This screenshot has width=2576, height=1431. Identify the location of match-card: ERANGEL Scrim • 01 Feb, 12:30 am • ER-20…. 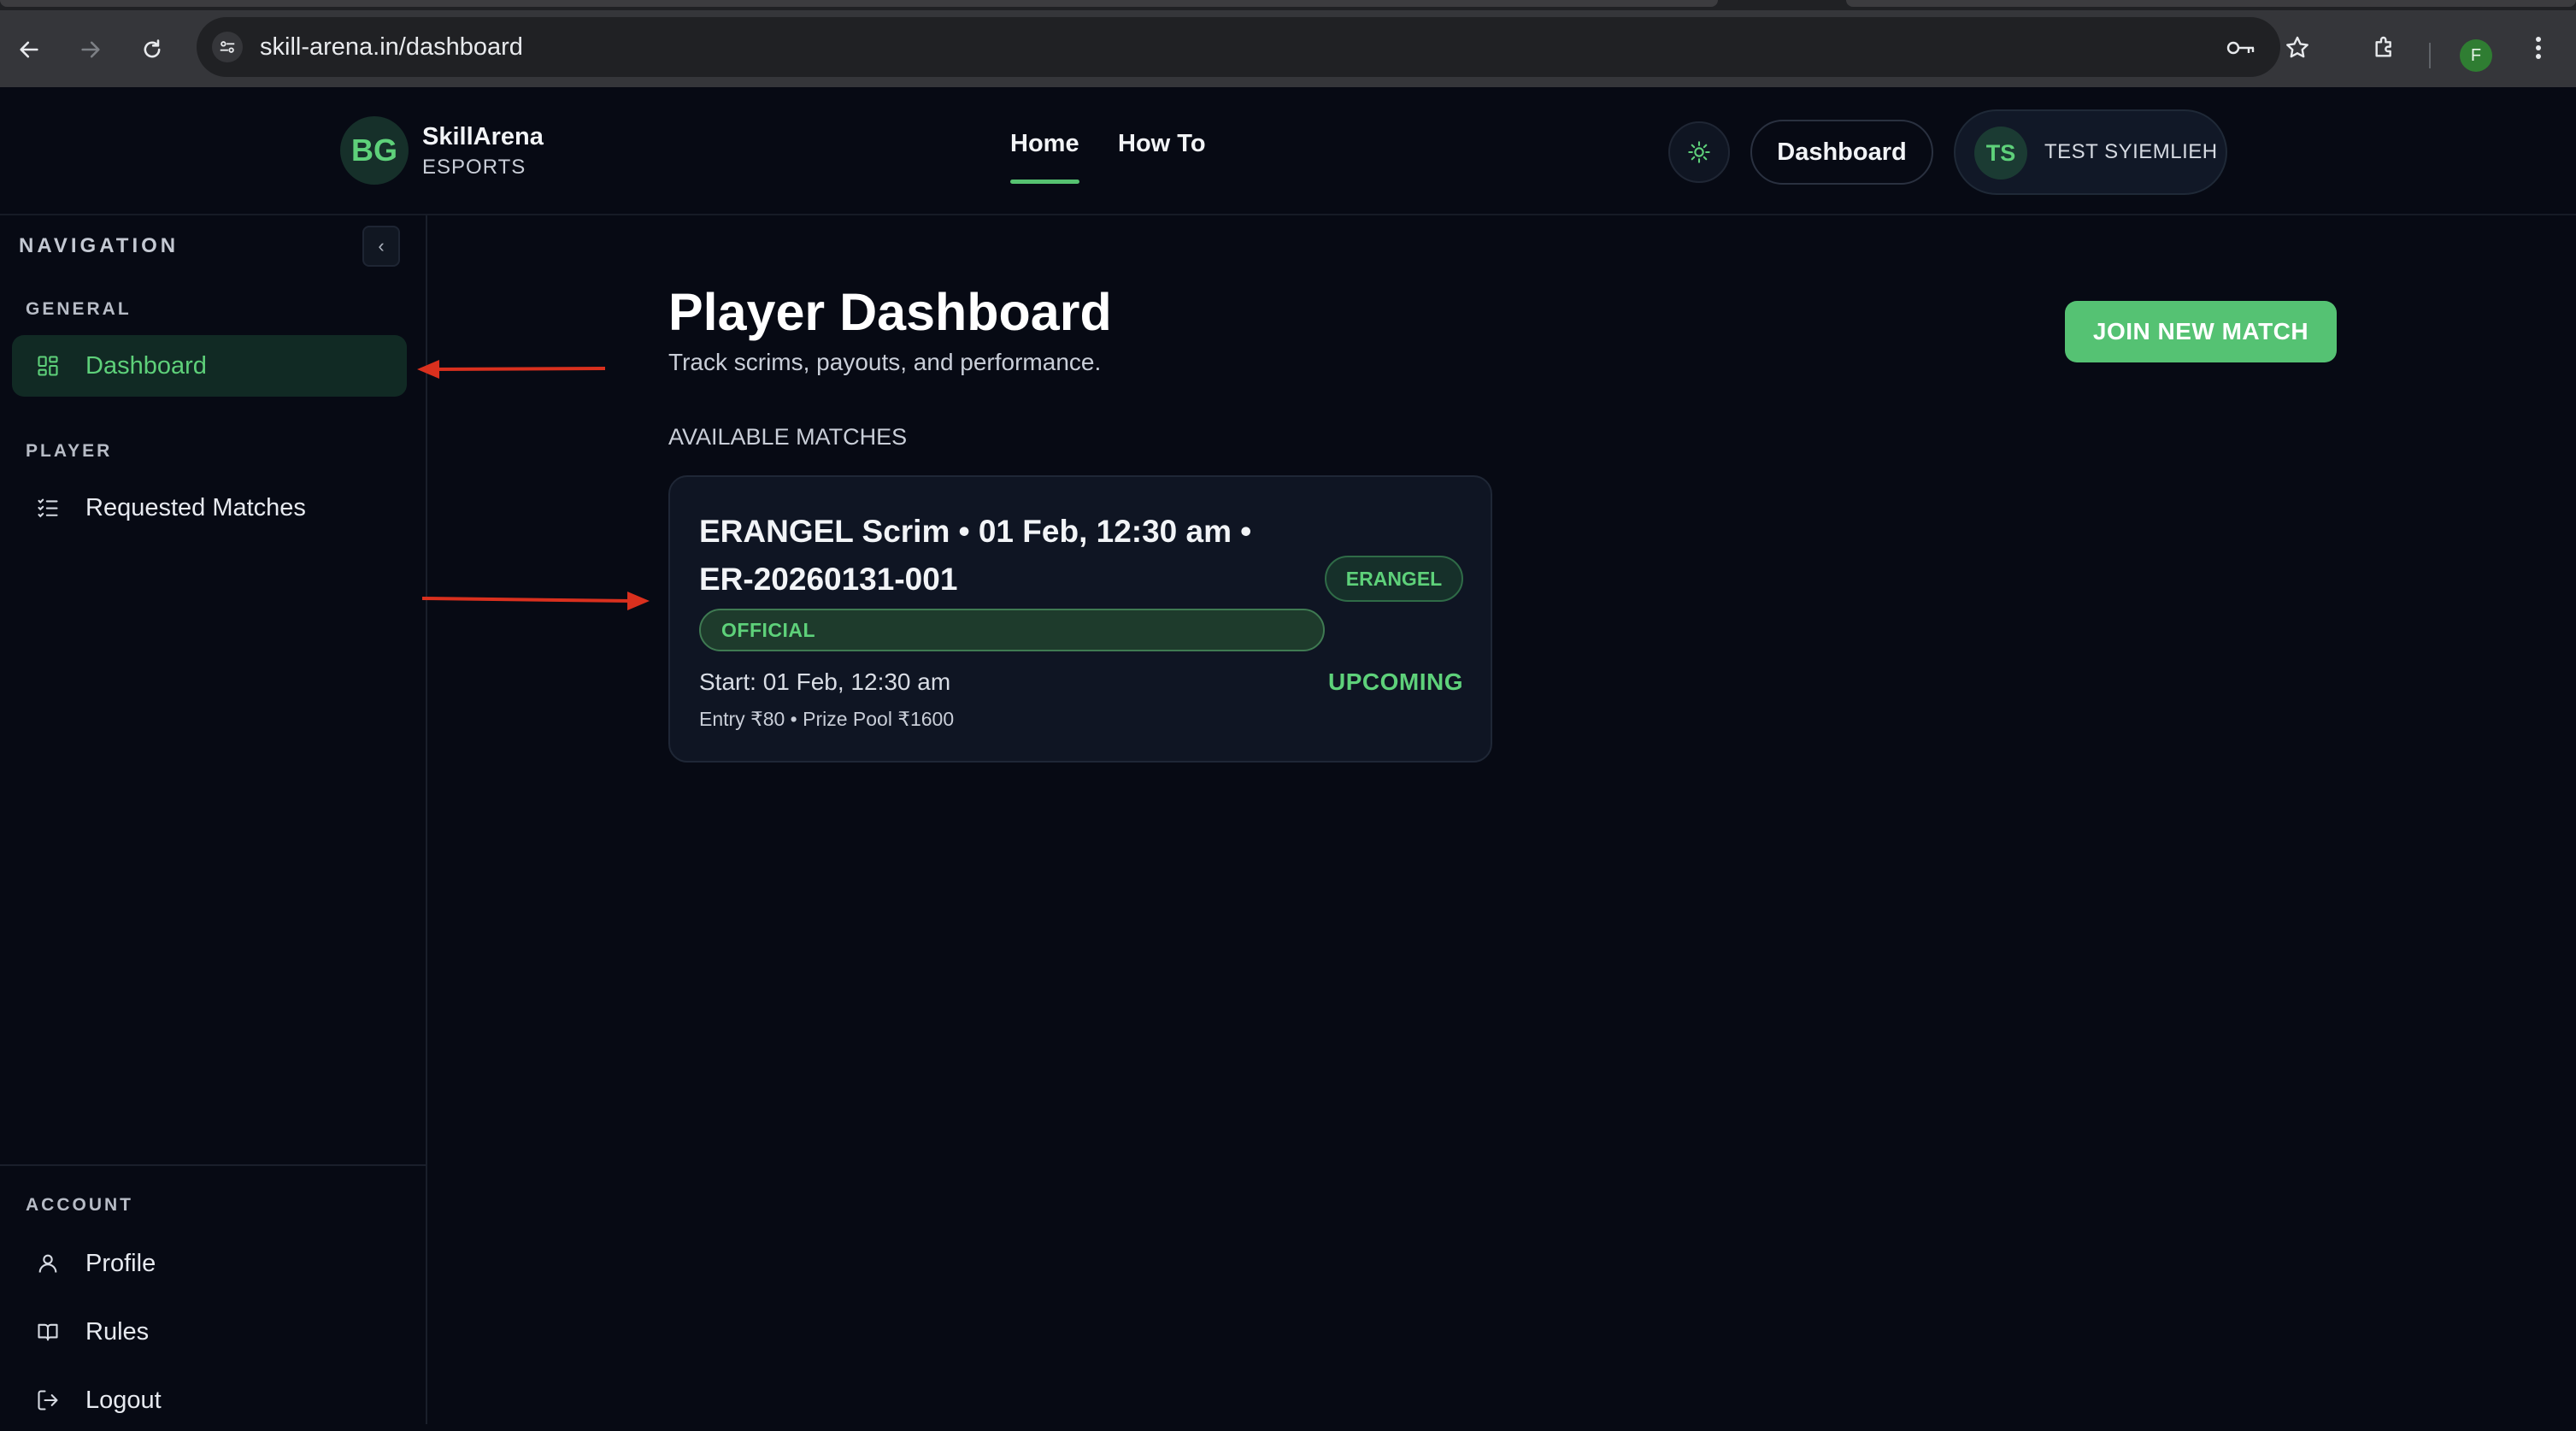
(1080, 619).